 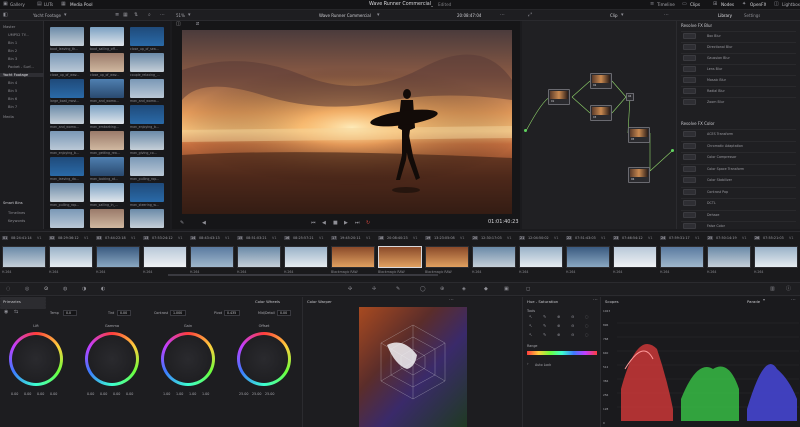 I want to click on fx-item: False Color, so click(x=738, y=225).